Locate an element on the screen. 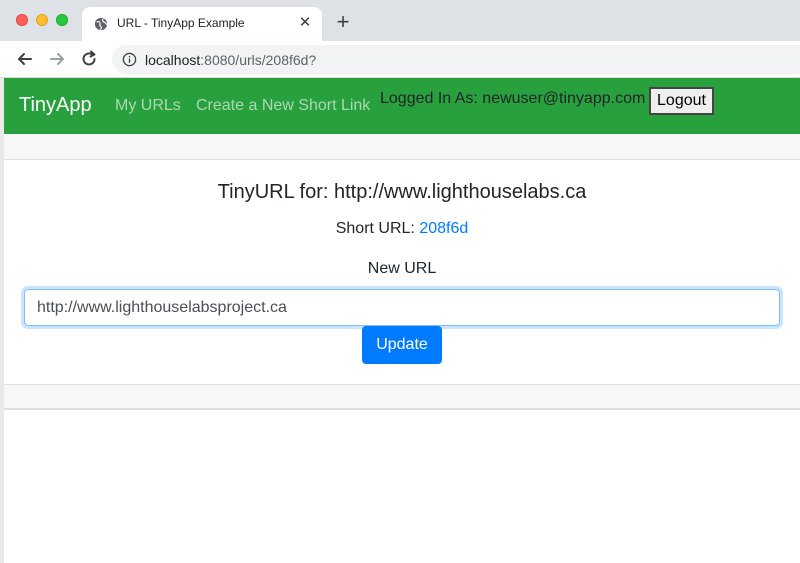 The width and height of the screenshot is (800, 563). short-url-row: Short URL: 208f6d is located at coordinates (402, 229).